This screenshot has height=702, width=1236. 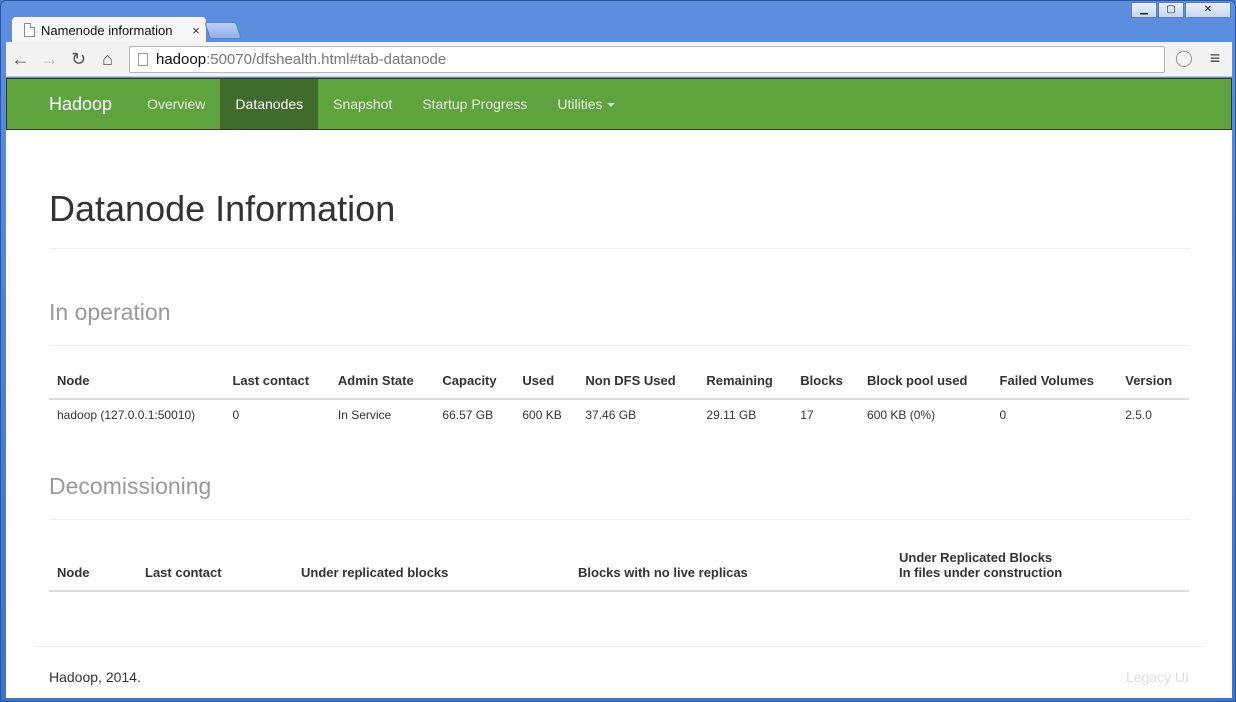 I want to click on cell-non-dfs-used: 37.46 GB, so click(x=611, y=415).